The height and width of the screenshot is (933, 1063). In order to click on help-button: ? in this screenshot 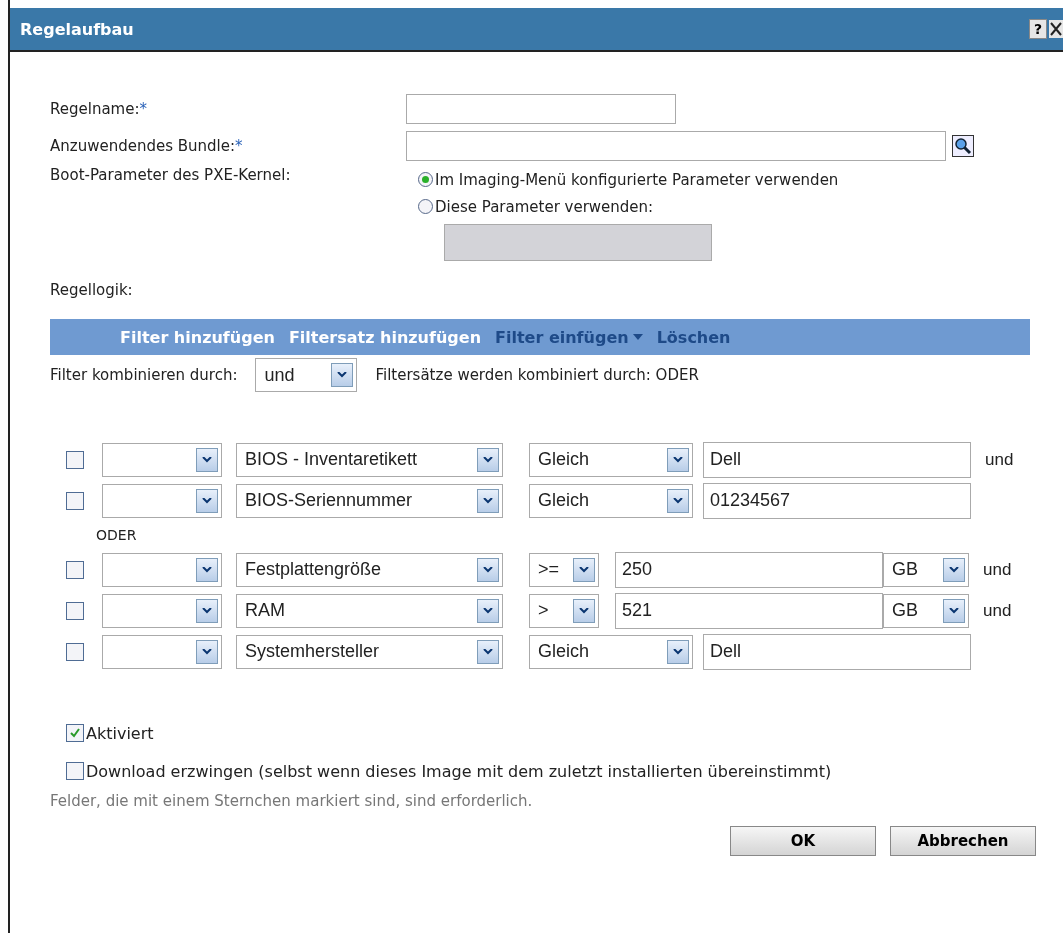, I will do `click(1038, 29)`.